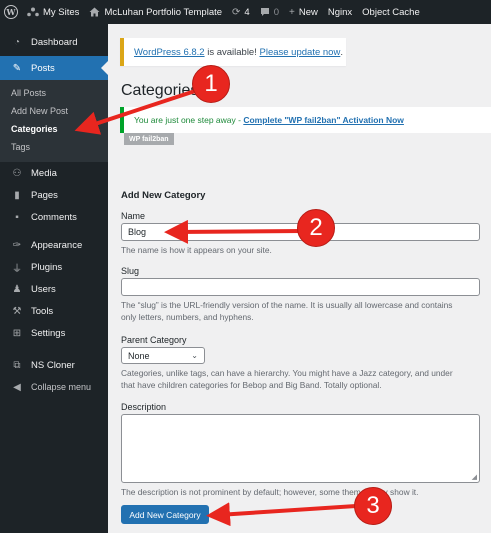 This screenshot has width=491, height=533. I want to click on object-cache-menu: Object Cache, so click(391, 12).